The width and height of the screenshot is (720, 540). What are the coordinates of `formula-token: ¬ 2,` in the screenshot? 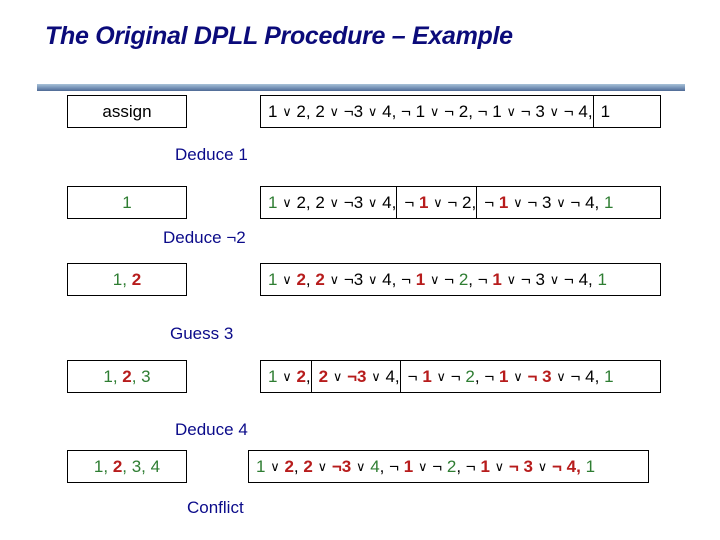 It's located at (459, 202).